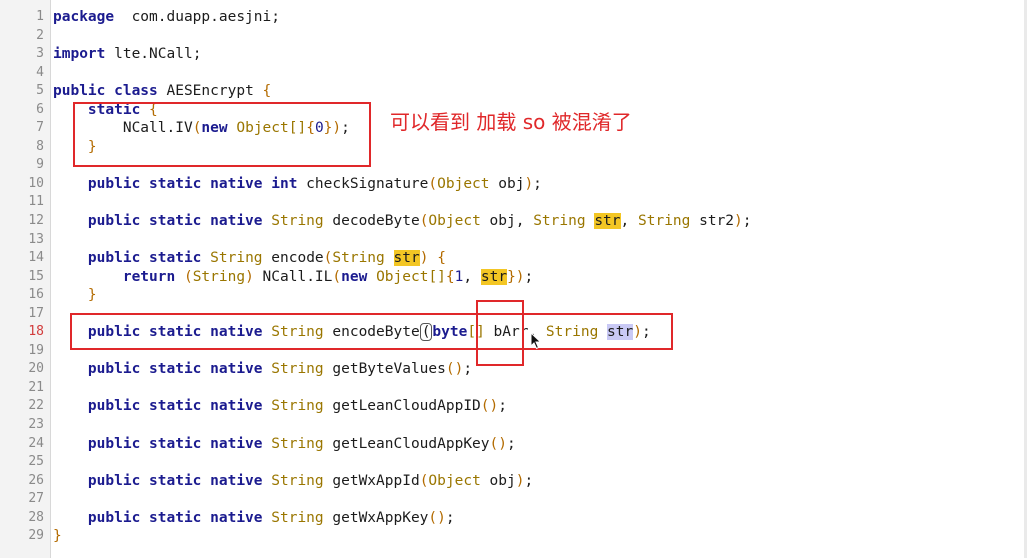 The width and height of the screenshot is (1027, 558). Describe the element at coordinates (513, 425) in the screenshot. I see `code-line: 23` at that location.